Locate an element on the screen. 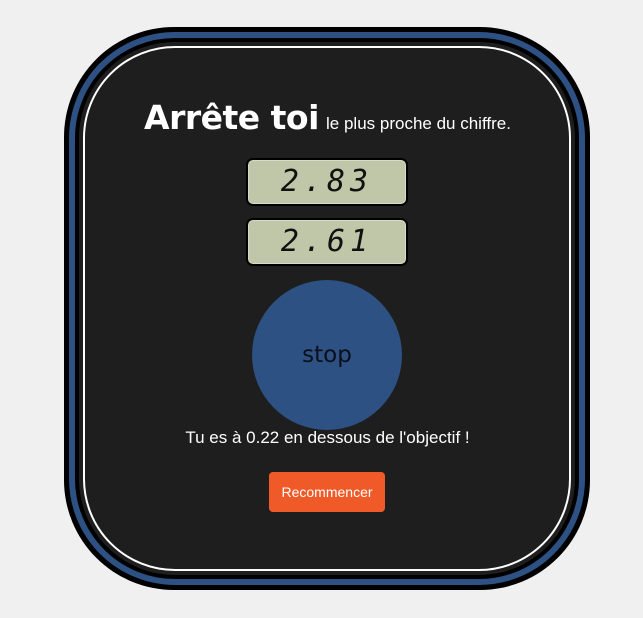  result-message: Tu es à 0.22 en dessous de l'objectif ! is located at coordinates (327, 437).